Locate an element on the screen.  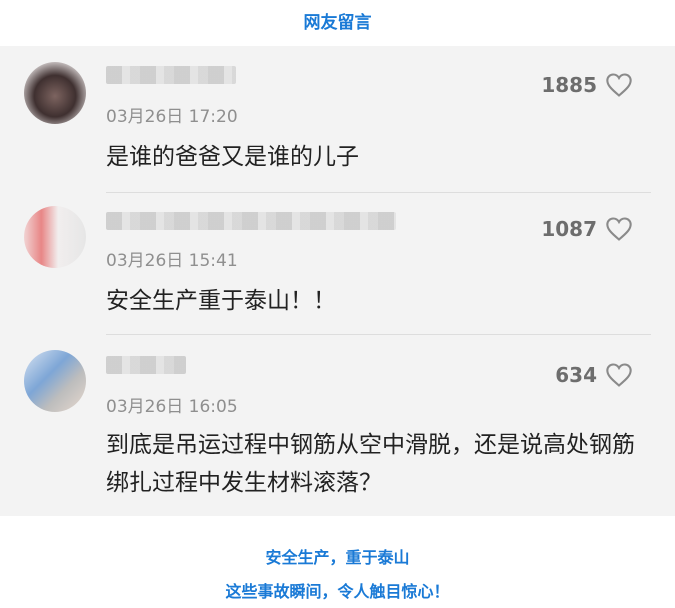
like-button: 1885 is located at coordinates (587, 85).